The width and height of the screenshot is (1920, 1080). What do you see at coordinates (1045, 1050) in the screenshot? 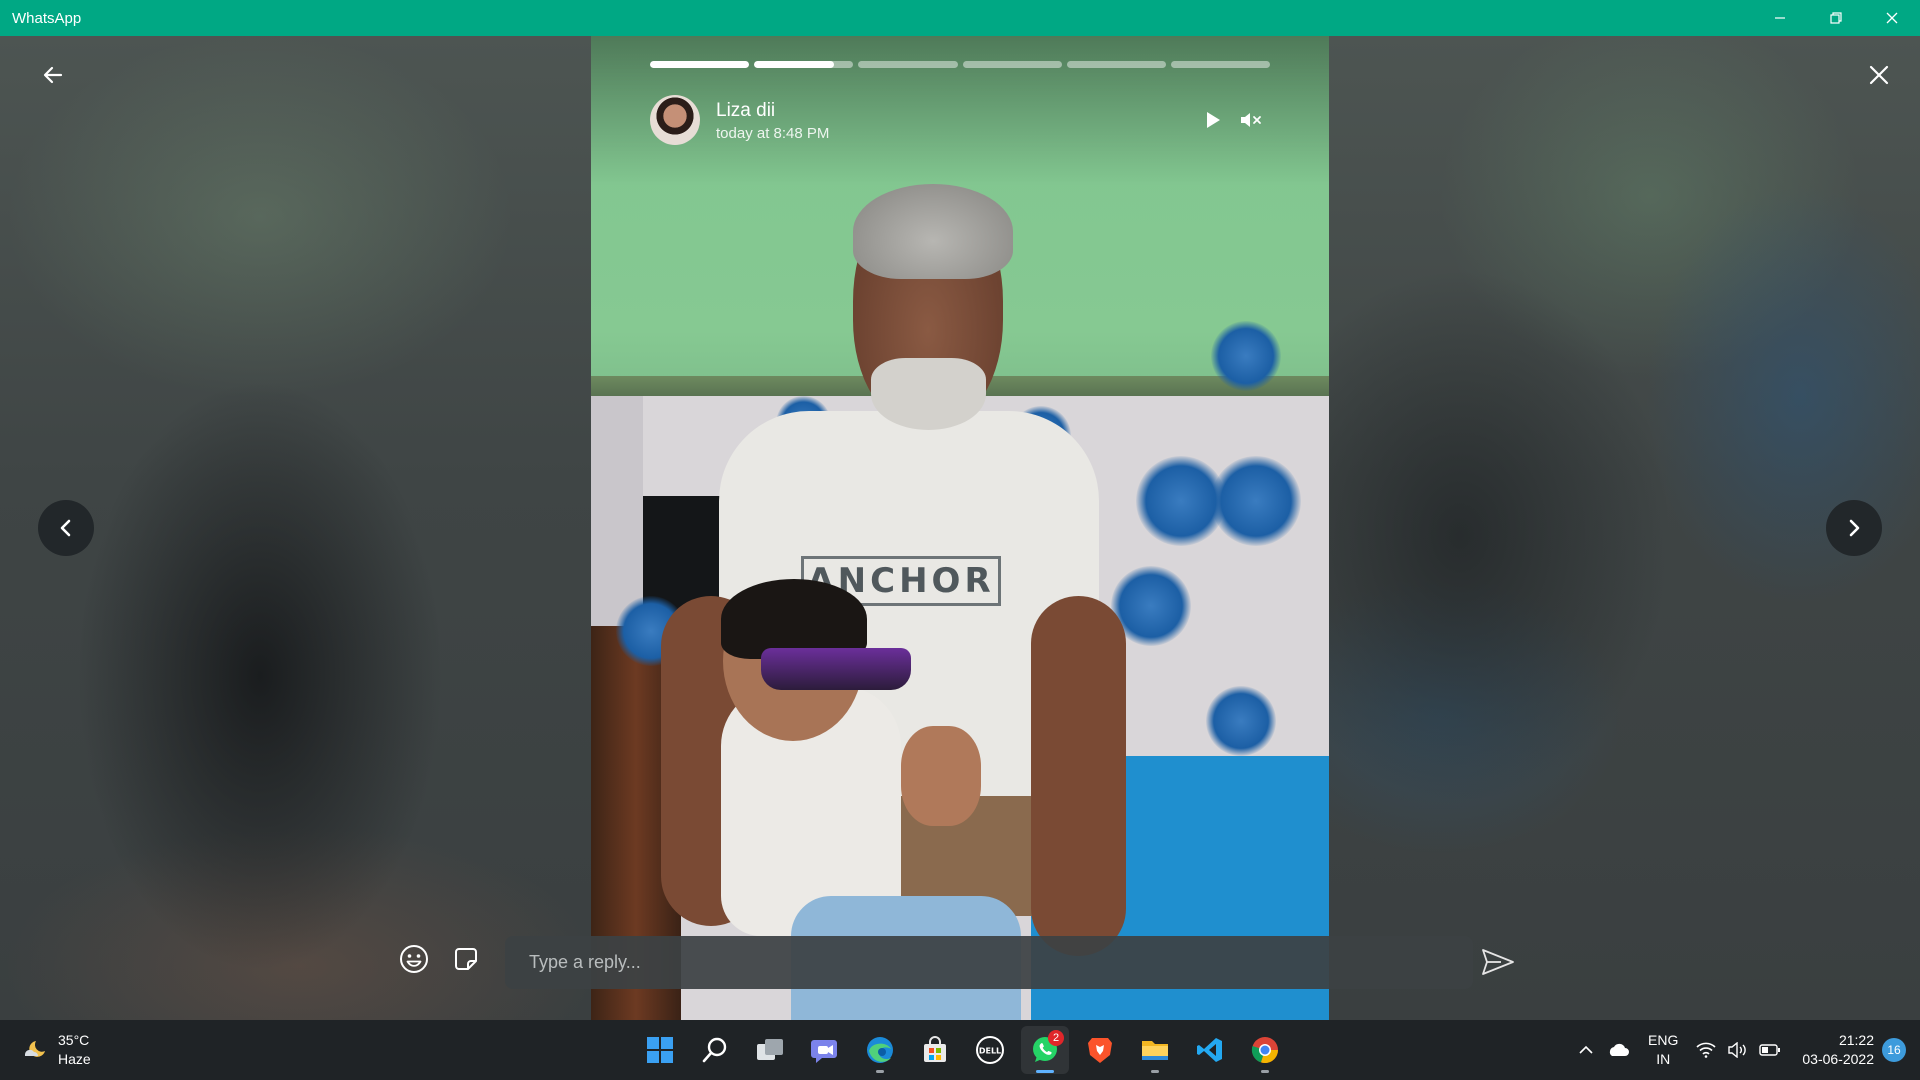
I see `whatsapp-button: 2` at bounding box center [1045, 1050].